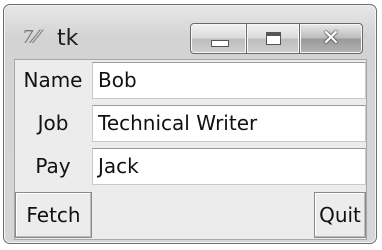  Describe the element at coordinates (53, 166) in the screenshot. I see `pay-label: Pay` at that location.